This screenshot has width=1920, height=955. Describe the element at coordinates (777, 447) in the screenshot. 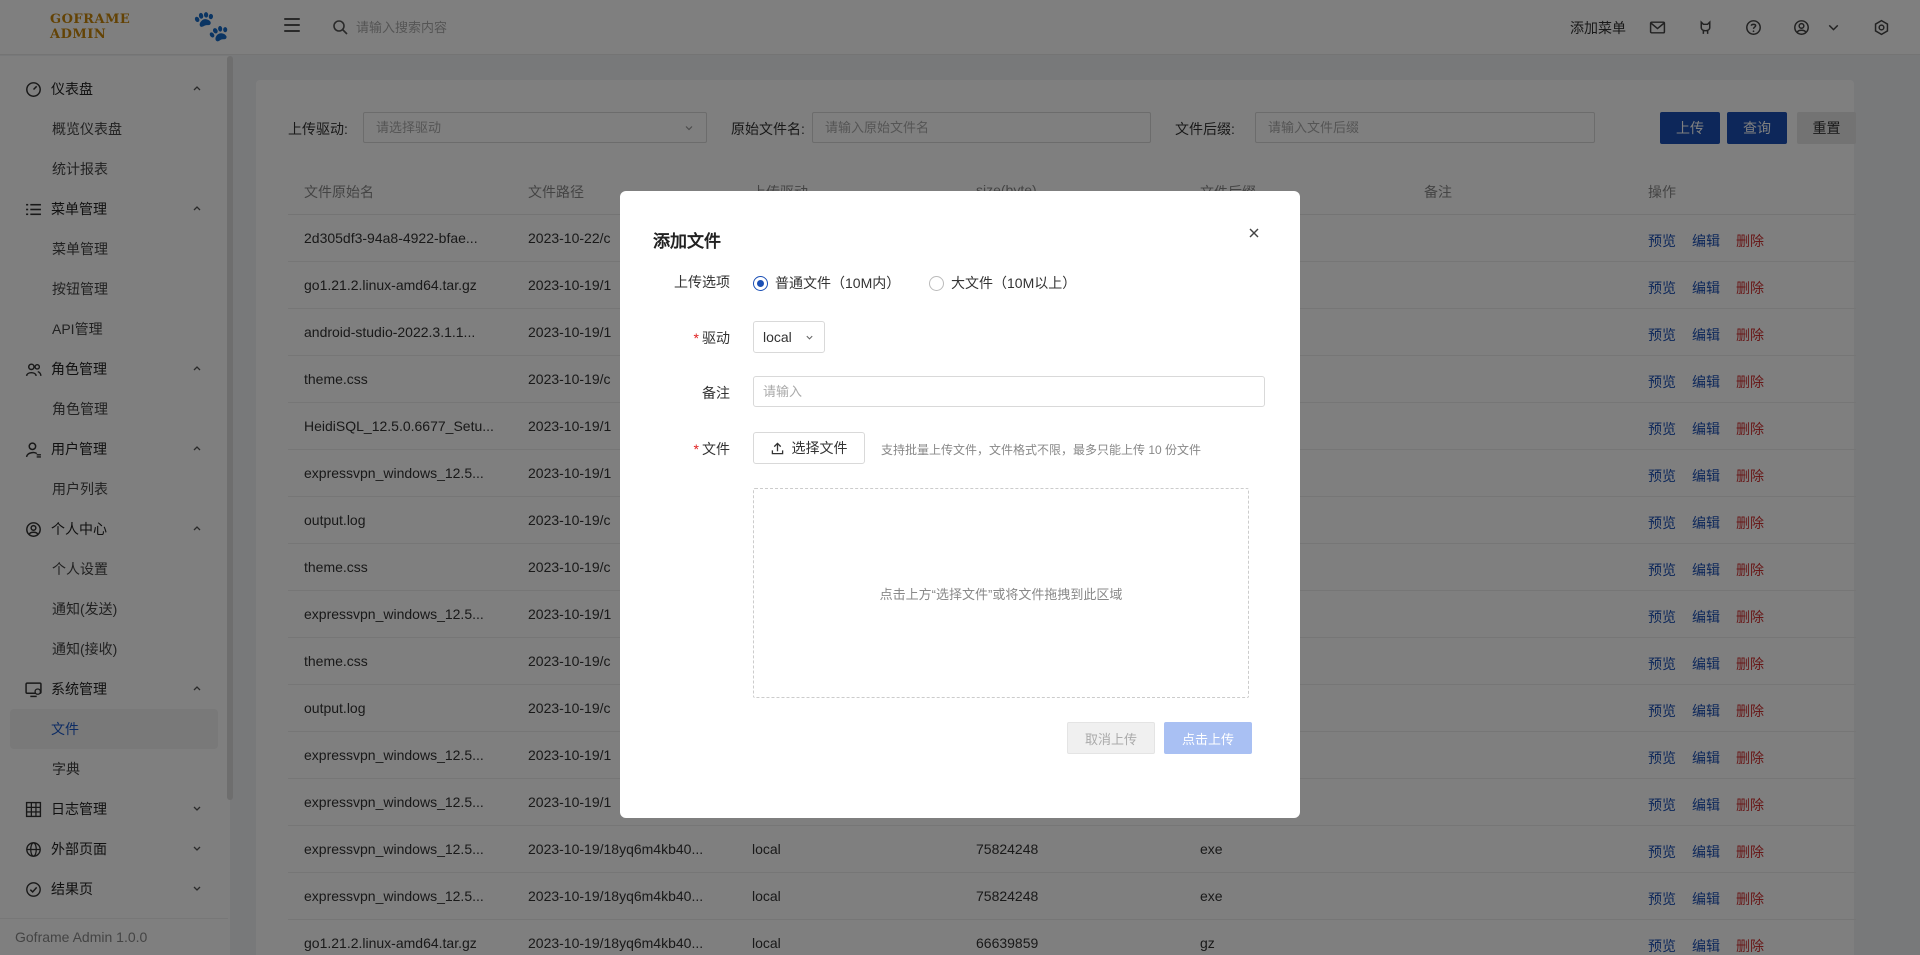

I see `upload-icon` at that location.